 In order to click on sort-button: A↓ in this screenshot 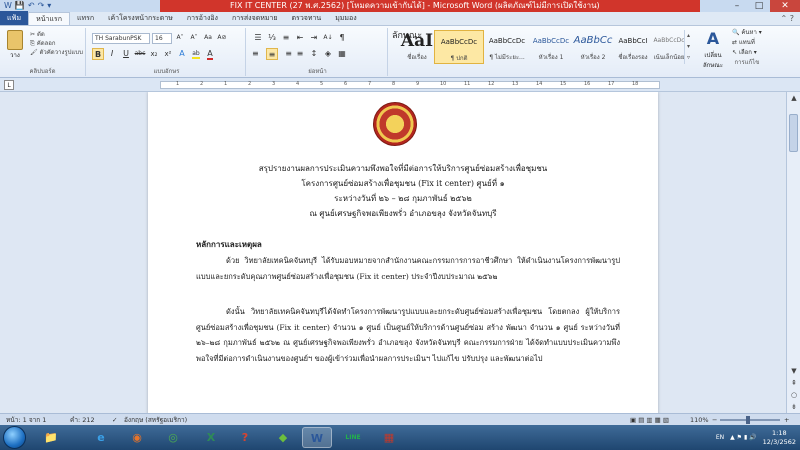, I will do `click(328, 38)`.